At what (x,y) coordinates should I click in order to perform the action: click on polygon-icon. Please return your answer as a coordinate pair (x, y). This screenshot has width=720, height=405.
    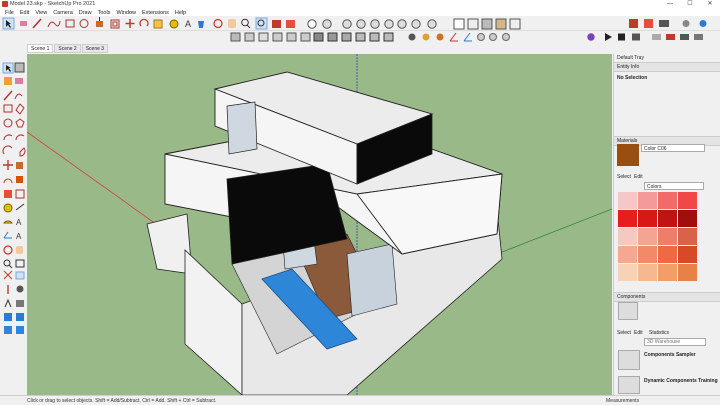
    Looking at the image, I should click on (20, 123).